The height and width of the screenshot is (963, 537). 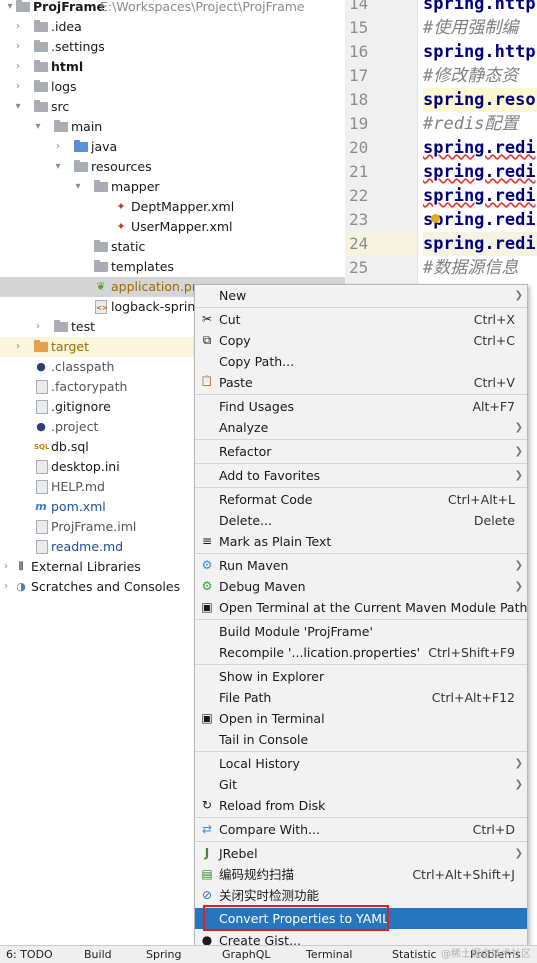 What do you see at coordinates (275, 541) in the screenshot?
I see `menu-item-label: Mark as Plain Text` at bounding box center [275, 541].